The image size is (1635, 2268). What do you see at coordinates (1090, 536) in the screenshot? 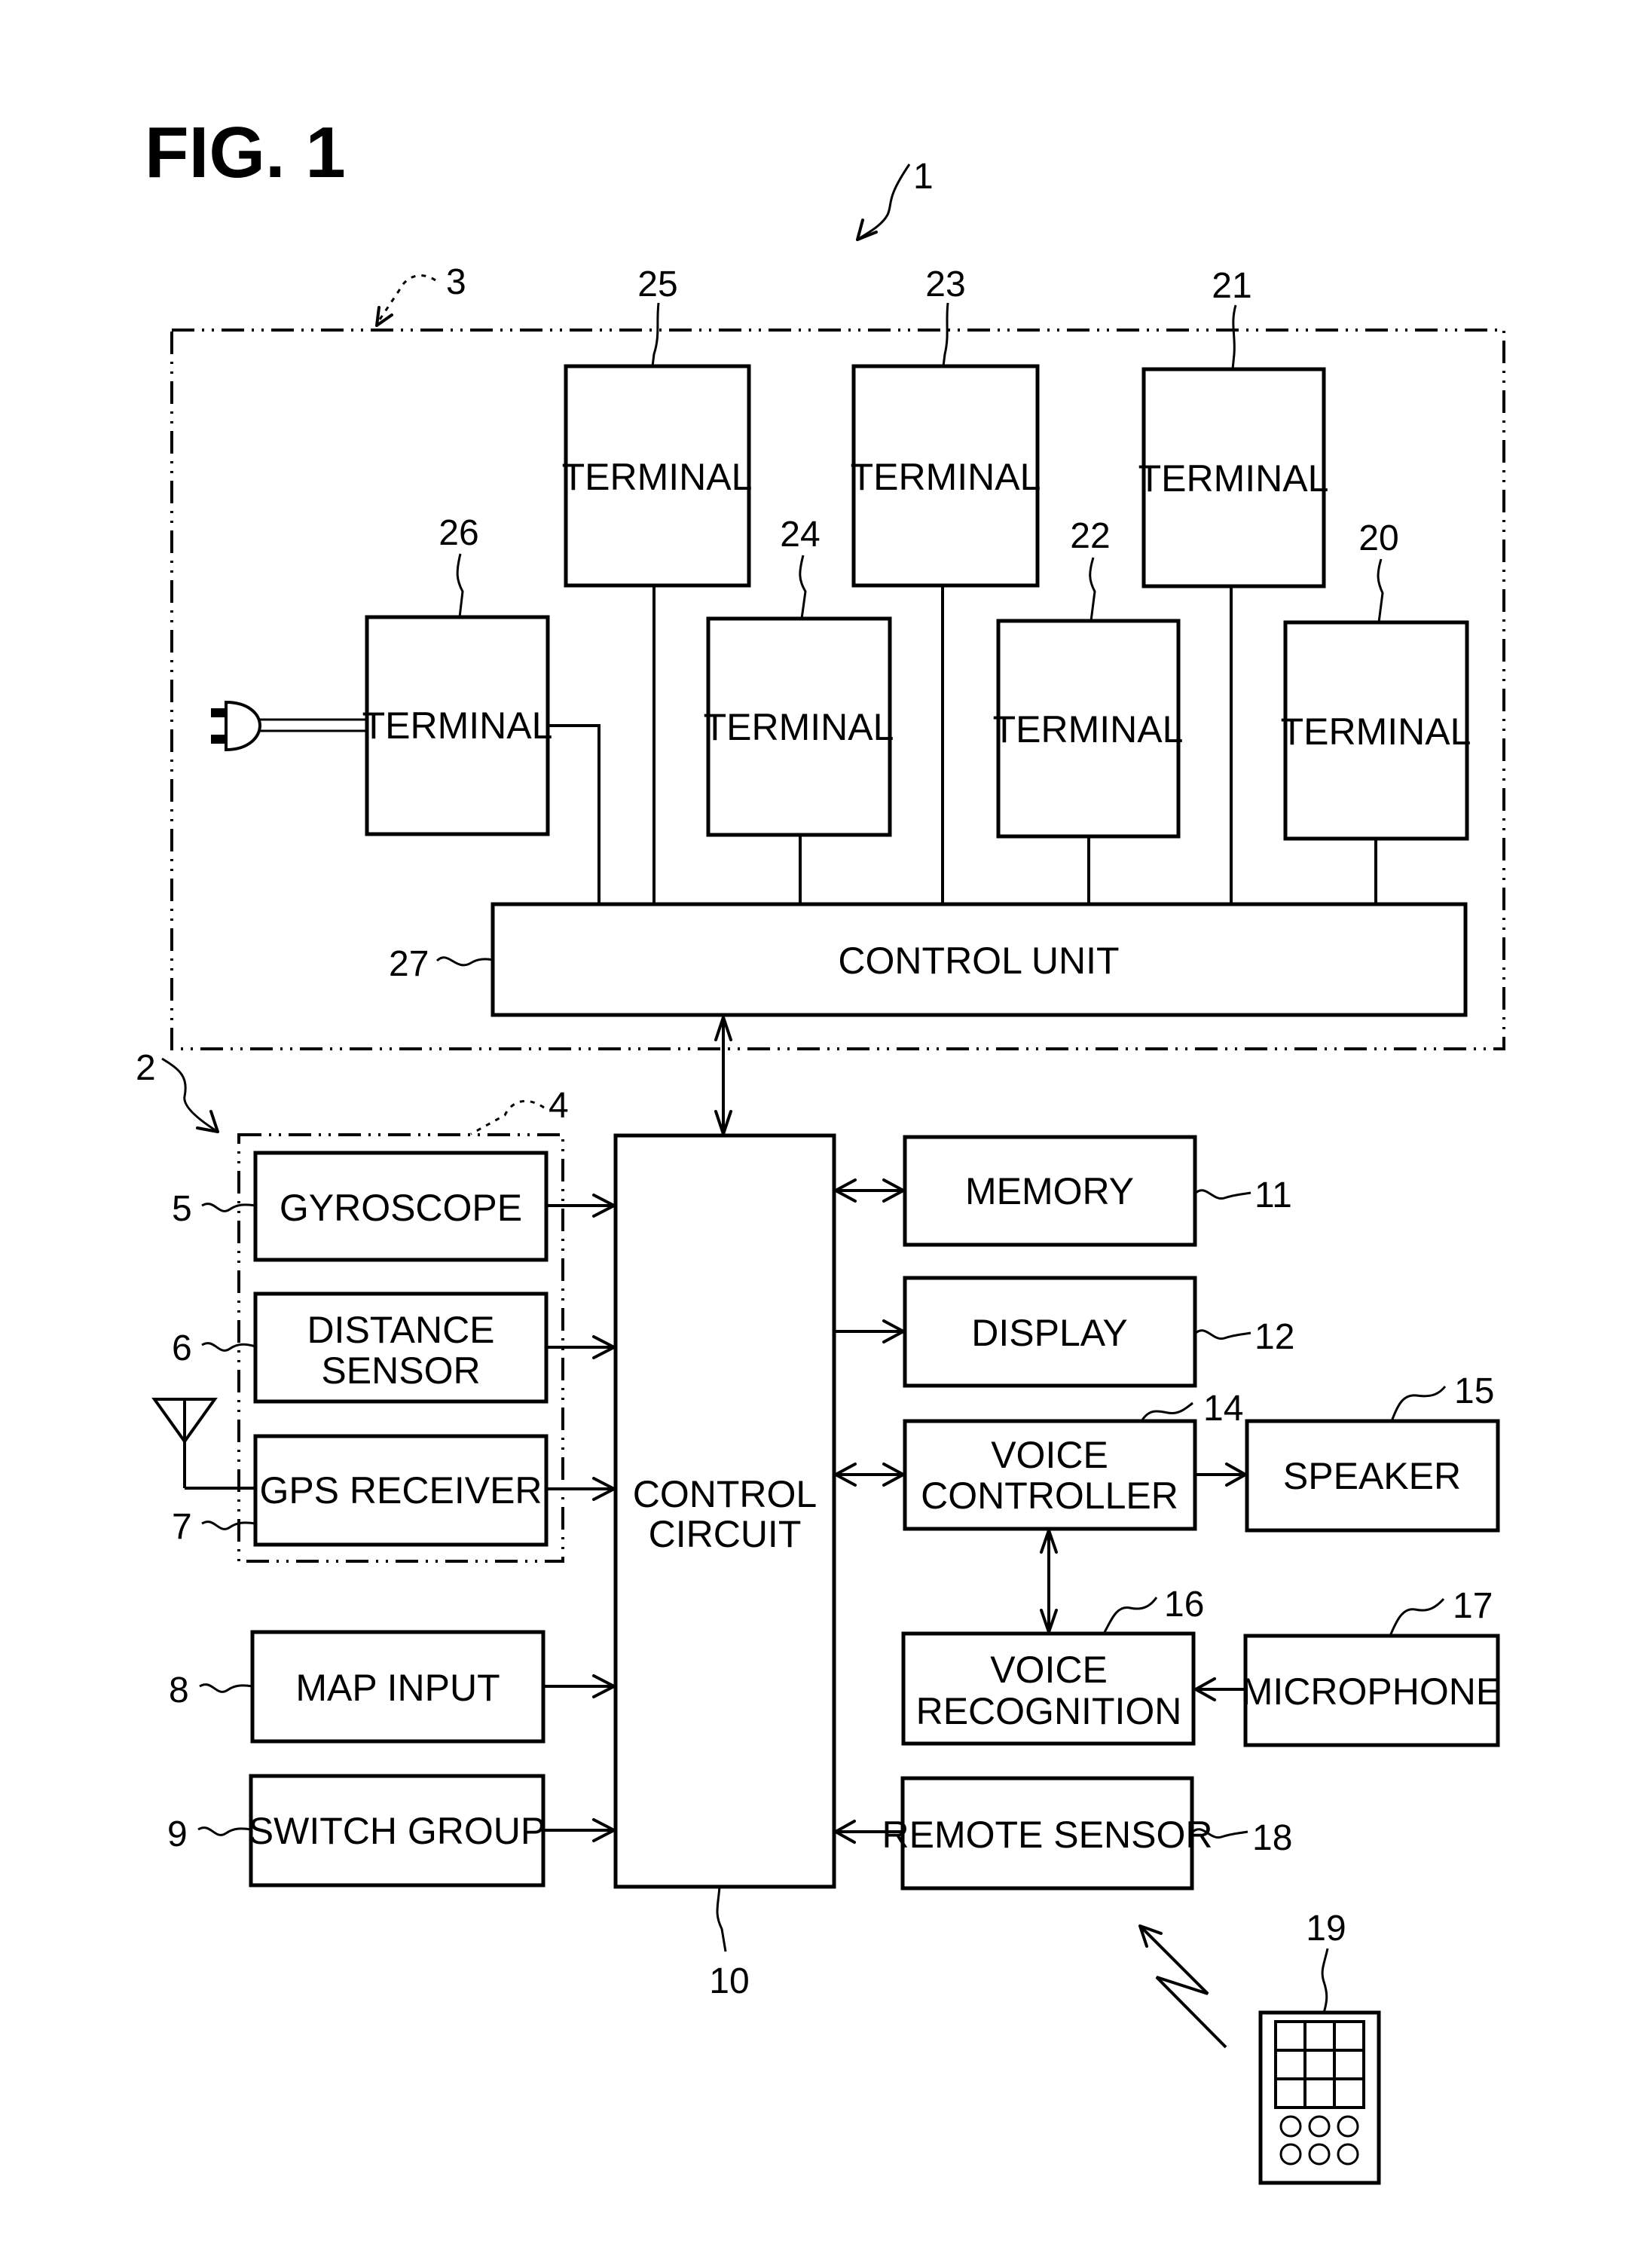
I see `ref-label: 22` at bounding box center [1090, 536].